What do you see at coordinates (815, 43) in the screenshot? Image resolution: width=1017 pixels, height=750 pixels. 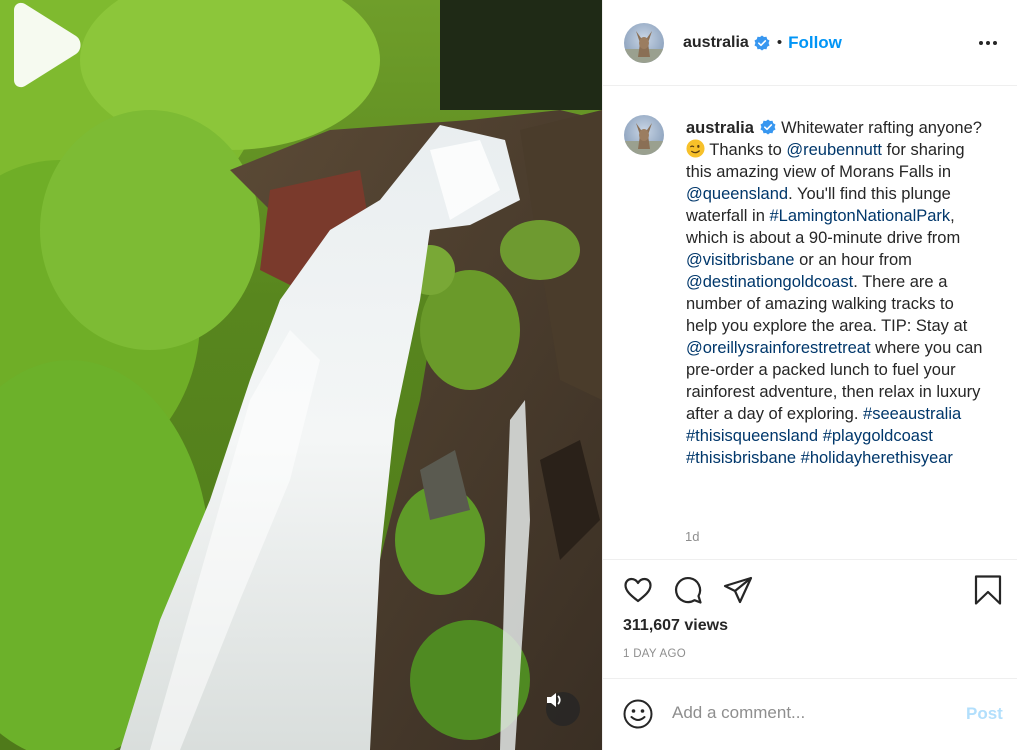 I see `follow-button: Follow` at bounding box center [815, 43].